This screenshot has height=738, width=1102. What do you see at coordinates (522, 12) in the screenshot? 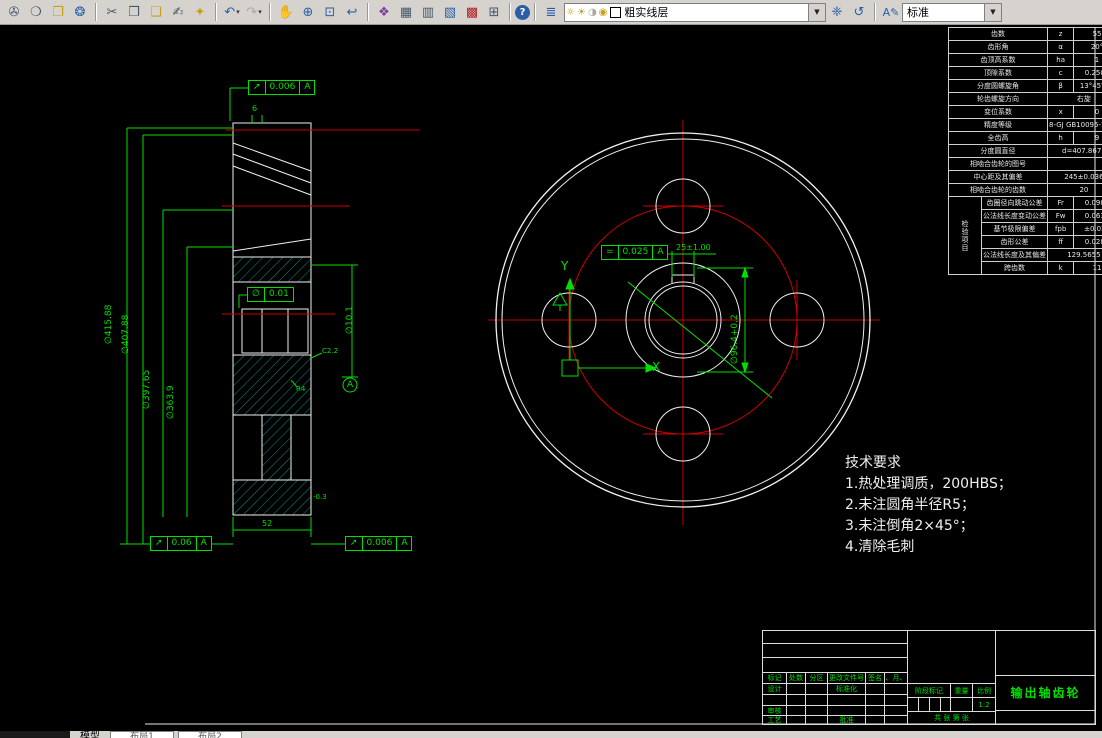
I see `help-icon: ?` at bounding box center [522, 12].